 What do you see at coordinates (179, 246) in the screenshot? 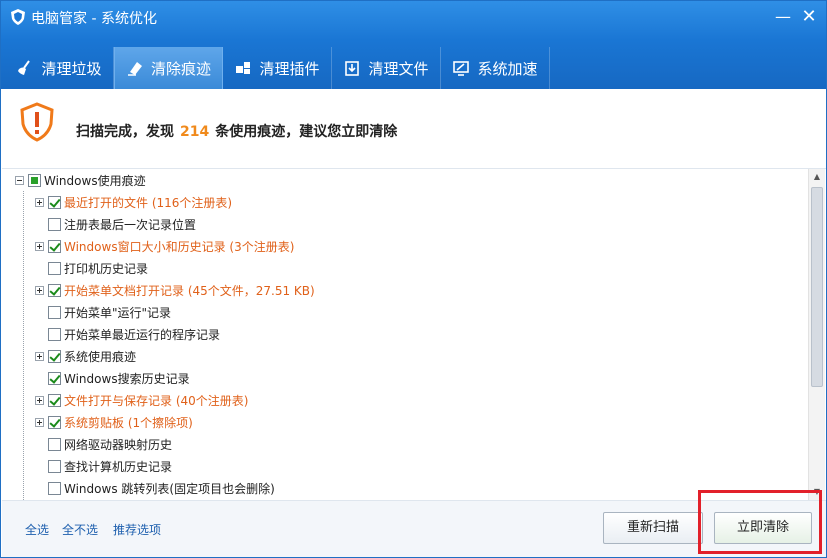
I see `tree-item-label: Windows窗口大小和历史记录 (3个注册表)` at bounding box center [179, 246].